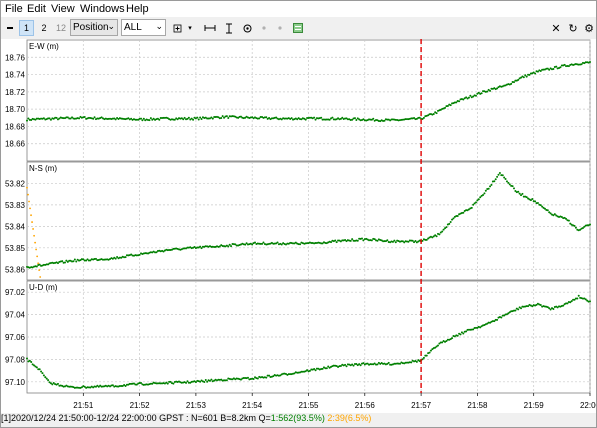 This screenshot has height=428, width=597. I want to click on close-icon: ✕, so click(556, 28).